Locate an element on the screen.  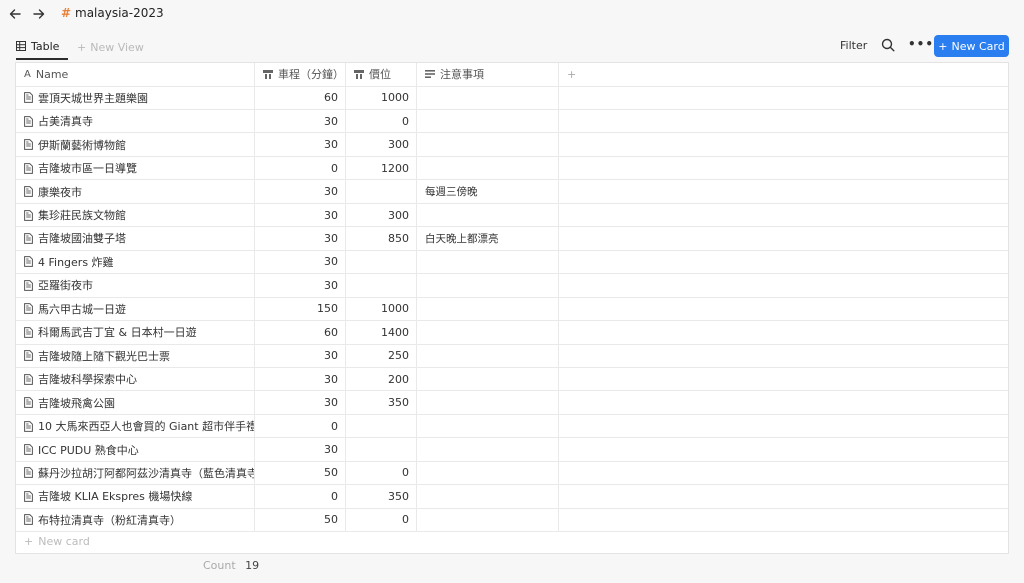
table-row: 吉隆坡國油雙子塔 30 850 白天晚上都漂亮 is located at coordinates (512, 239).